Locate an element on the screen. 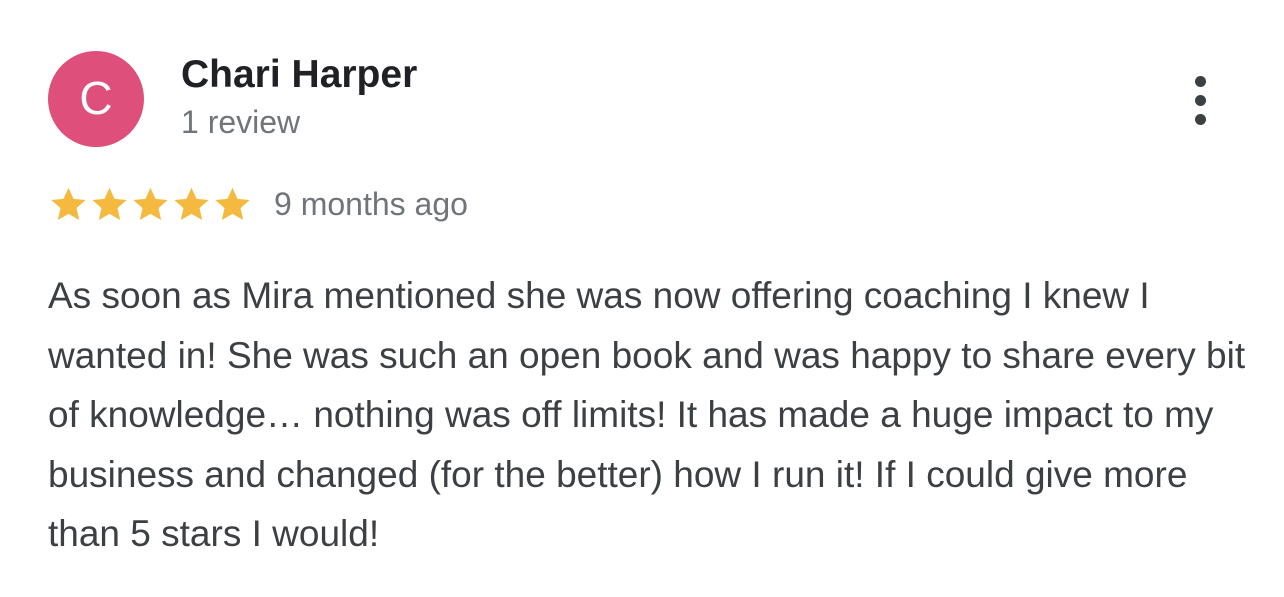  avatar: C is located at coordinates (96, 99).